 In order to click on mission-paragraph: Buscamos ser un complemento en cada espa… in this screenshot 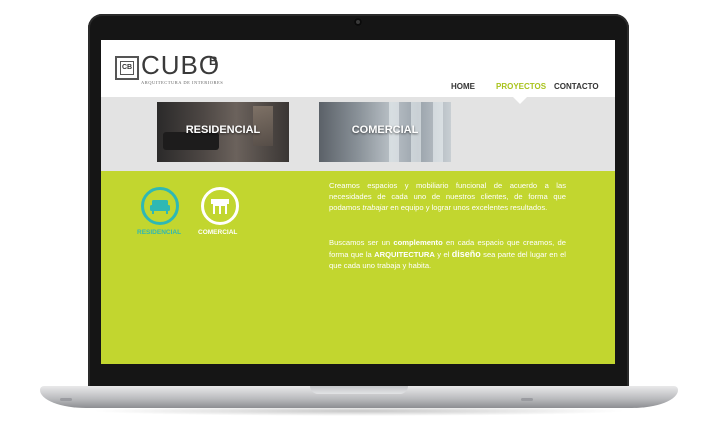, I will do `click(447, 254)`.